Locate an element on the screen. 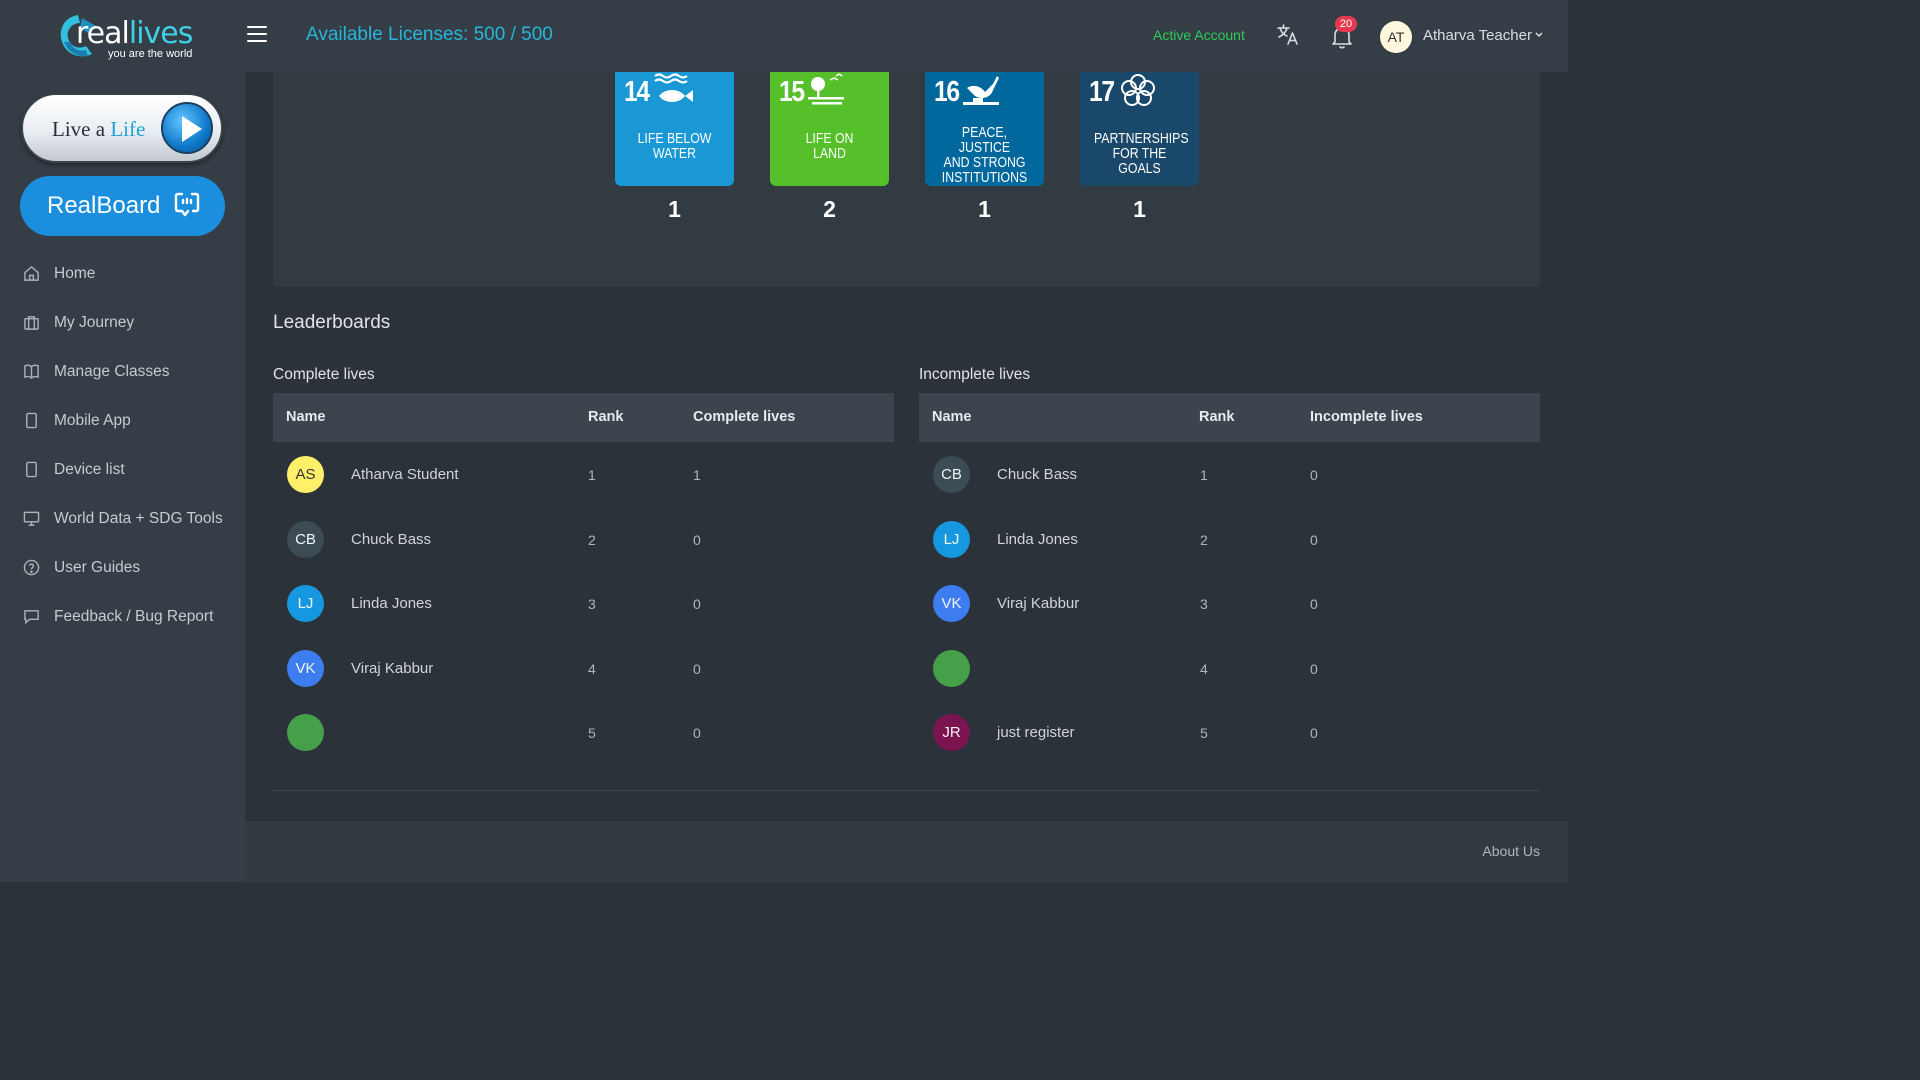  sdg-number: 17 is located at coordinates (1102, 92).